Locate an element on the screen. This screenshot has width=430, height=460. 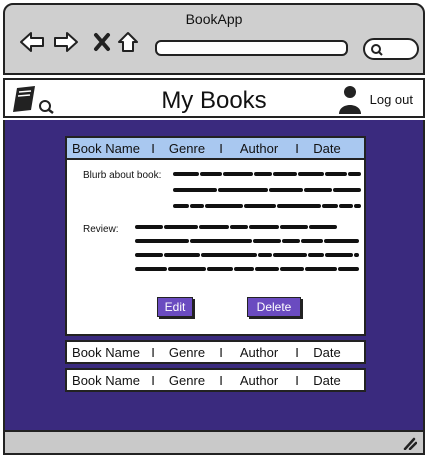
user-icon is located at coordinates (349, 100).